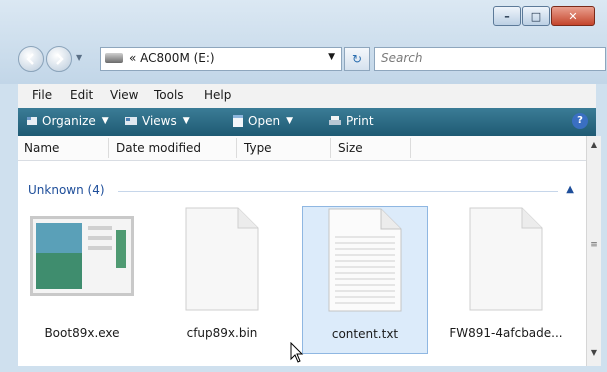  I want to click on scroll-up-icon: ▲, so click(594, 145).